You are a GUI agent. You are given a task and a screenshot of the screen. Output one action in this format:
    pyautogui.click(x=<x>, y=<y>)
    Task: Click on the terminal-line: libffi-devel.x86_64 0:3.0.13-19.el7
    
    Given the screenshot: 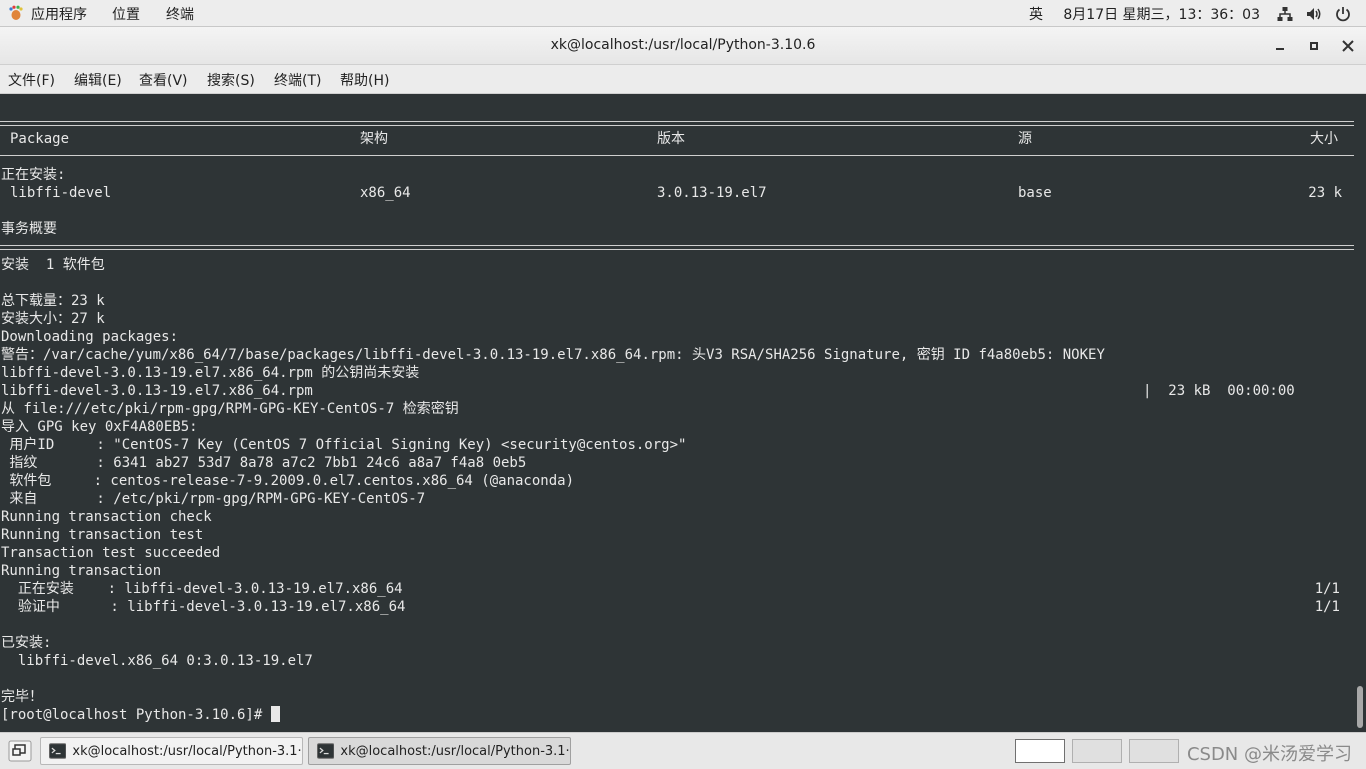 What is the action you would take?
    pyautogui.click(x=157, y=661)
    